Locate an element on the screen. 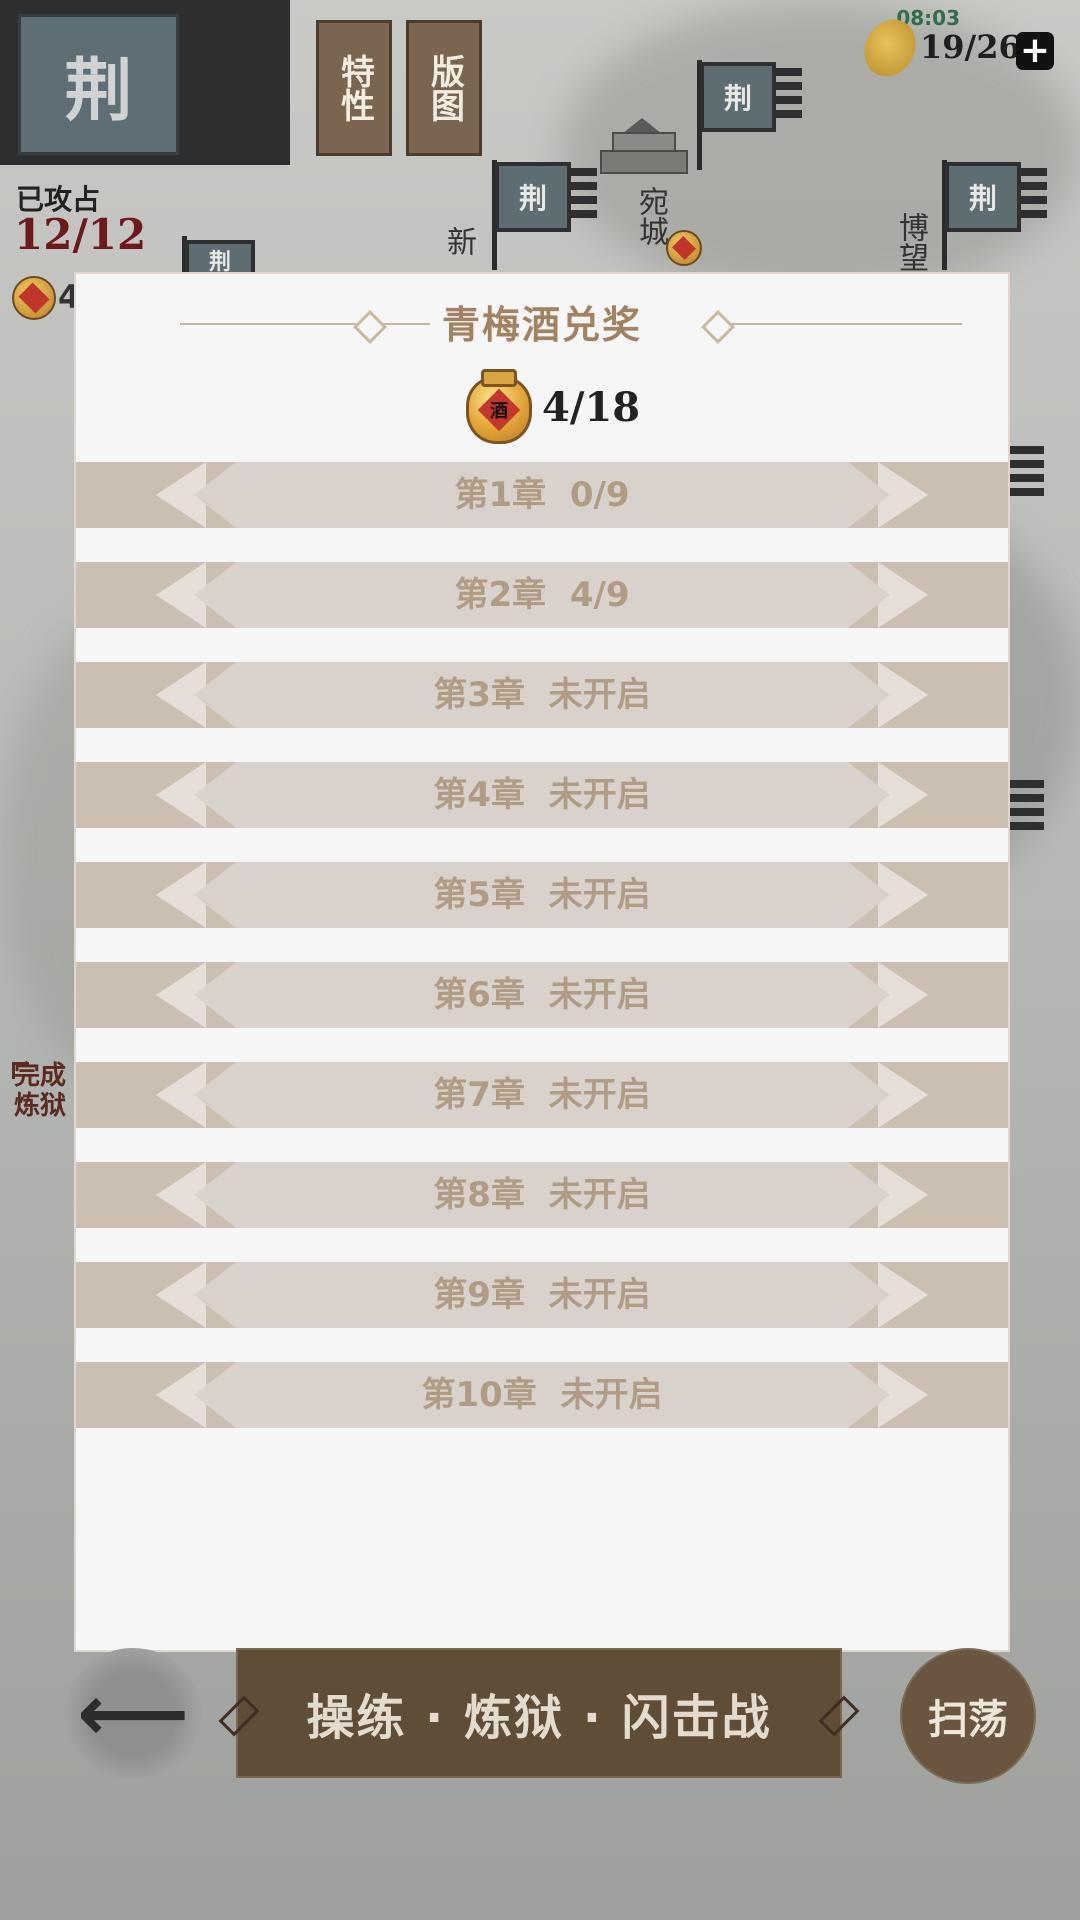 The height and width of the screenshot is (1920, 1080). chapter-name: 第2章 is located at coordinates (500, 595).